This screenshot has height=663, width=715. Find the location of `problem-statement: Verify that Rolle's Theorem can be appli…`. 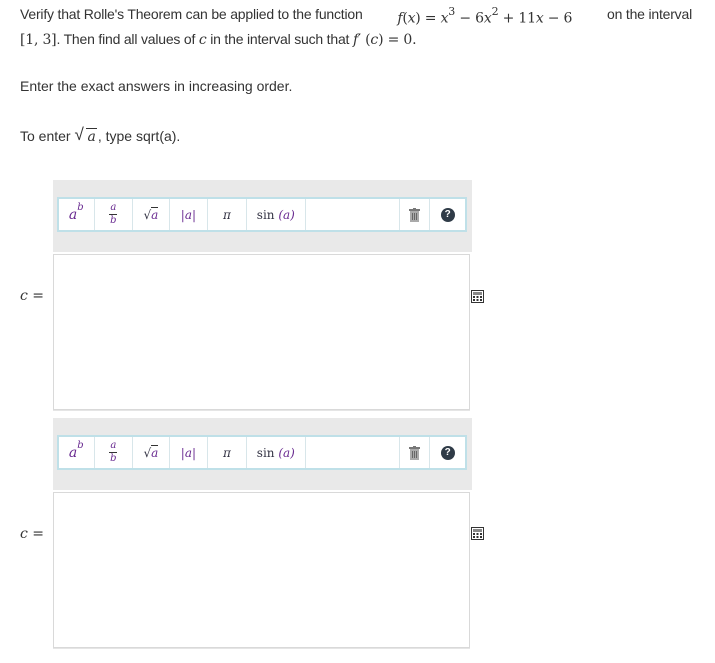

problem-statement: Verify that Rolle's Theorem can be appli… is located at coordinates (356, 27).